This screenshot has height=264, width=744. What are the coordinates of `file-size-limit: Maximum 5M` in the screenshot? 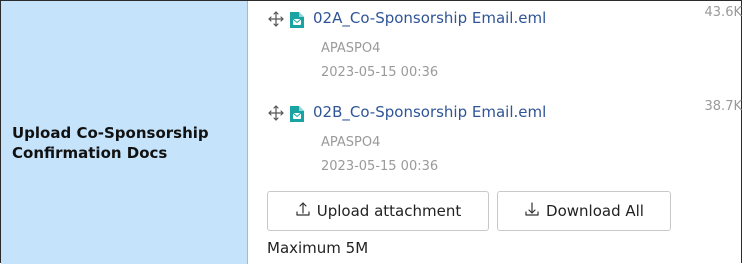 It's located at (318, 248).